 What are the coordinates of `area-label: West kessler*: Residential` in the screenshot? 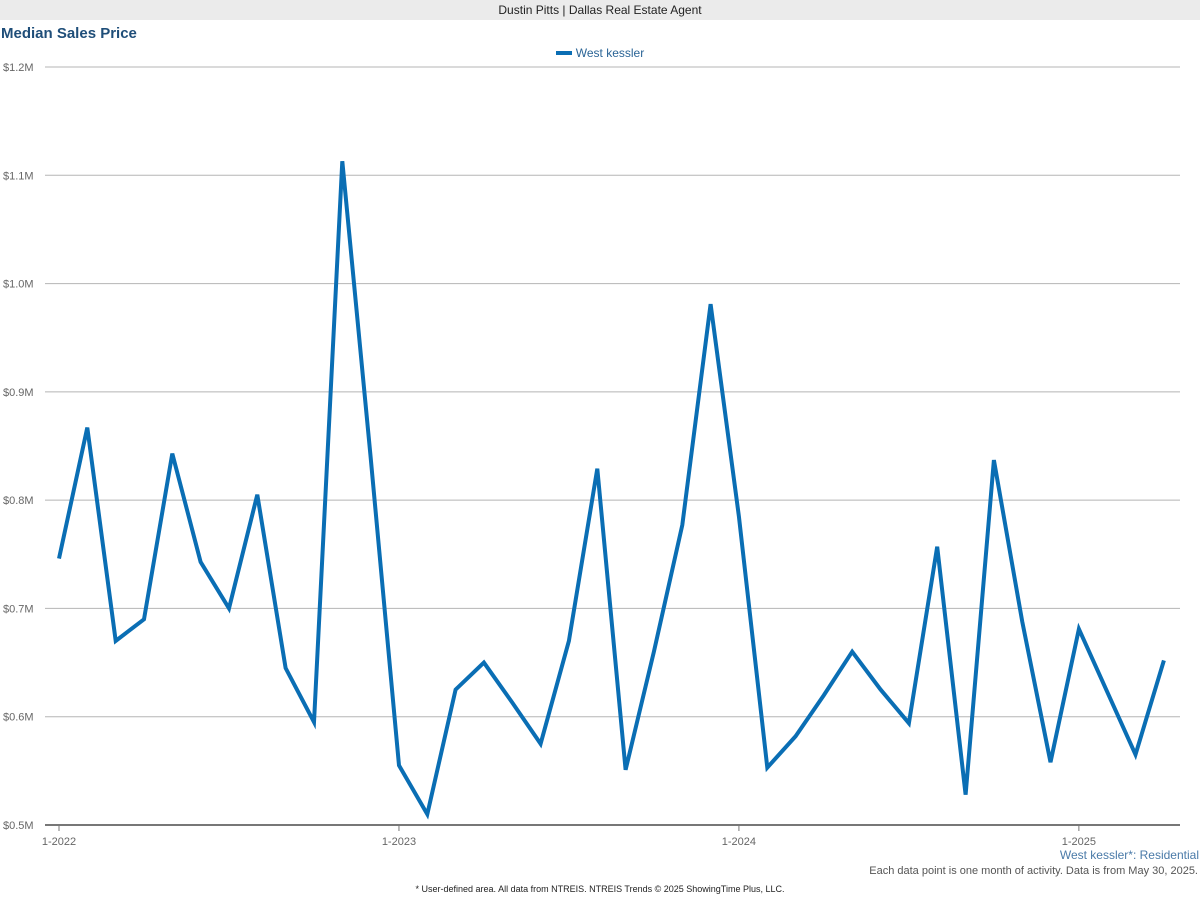 It's located at (1129, 855).